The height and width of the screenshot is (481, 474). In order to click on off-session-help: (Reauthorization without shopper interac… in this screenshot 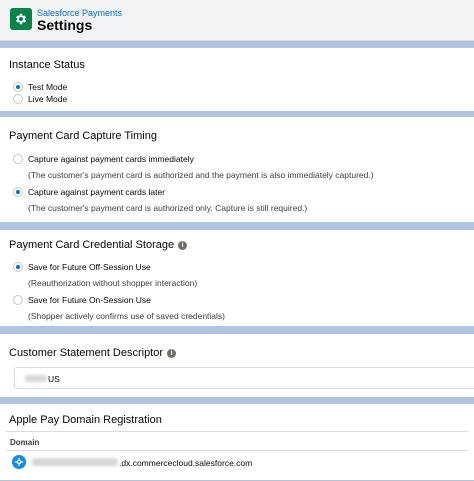, I will do `click(113, 283)`.